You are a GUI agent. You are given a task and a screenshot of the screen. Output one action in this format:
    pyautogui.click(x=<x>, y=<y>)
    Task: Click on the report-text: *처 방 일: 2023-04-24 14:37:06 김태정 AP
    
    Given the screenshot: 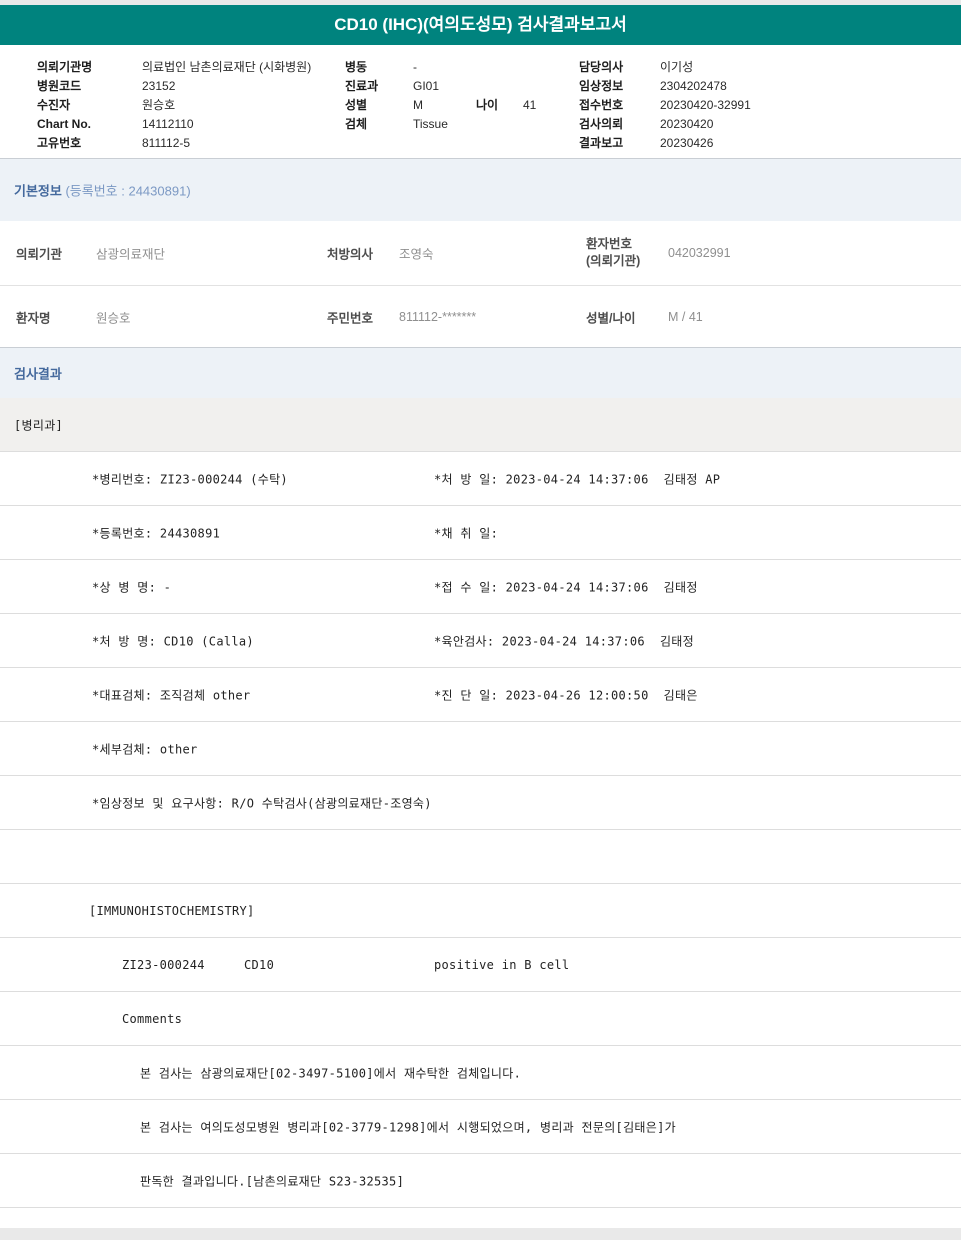 What is the action you would take?
    pyautogui.click(x=577, y=479)
    